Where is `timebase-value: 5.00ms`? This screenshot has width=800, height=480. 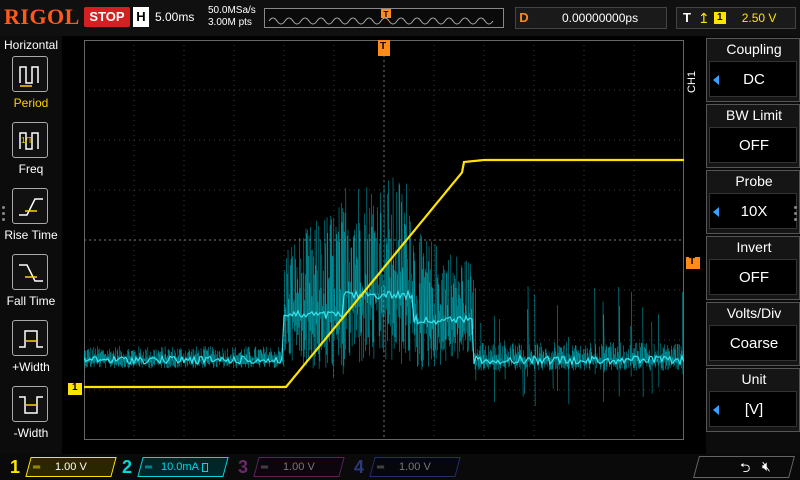 timebase-value: 5.00ms is located at coordinates (175, 17).